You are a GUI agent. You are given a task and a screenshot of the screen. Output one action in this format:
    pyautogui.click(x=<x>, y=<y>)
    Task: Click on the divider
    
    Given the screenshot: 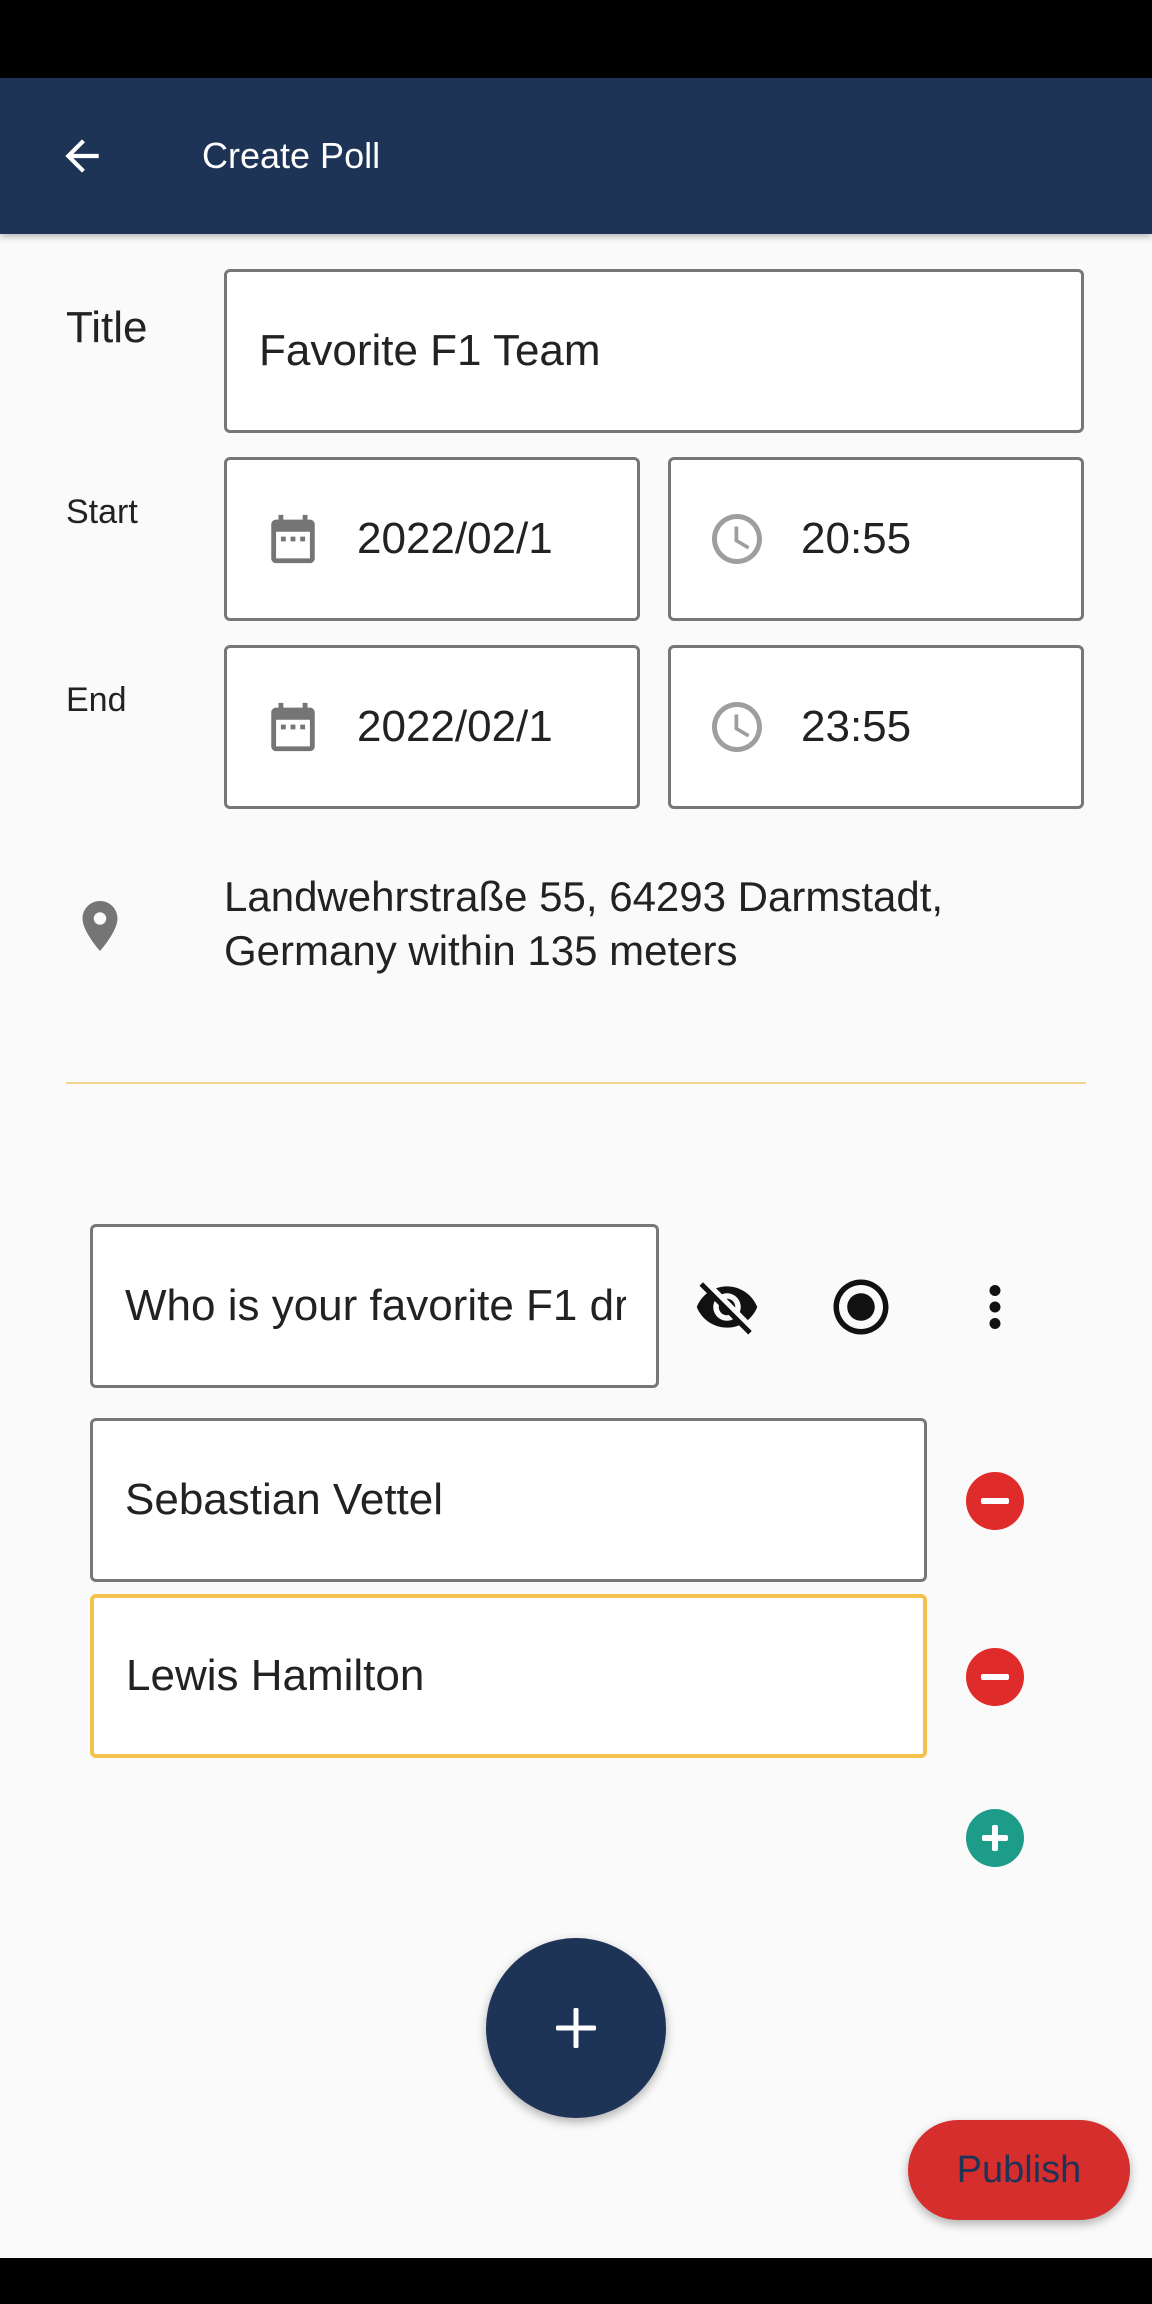 What is the action you would take?
    pyautogui.click(x=576, y=1083)
    